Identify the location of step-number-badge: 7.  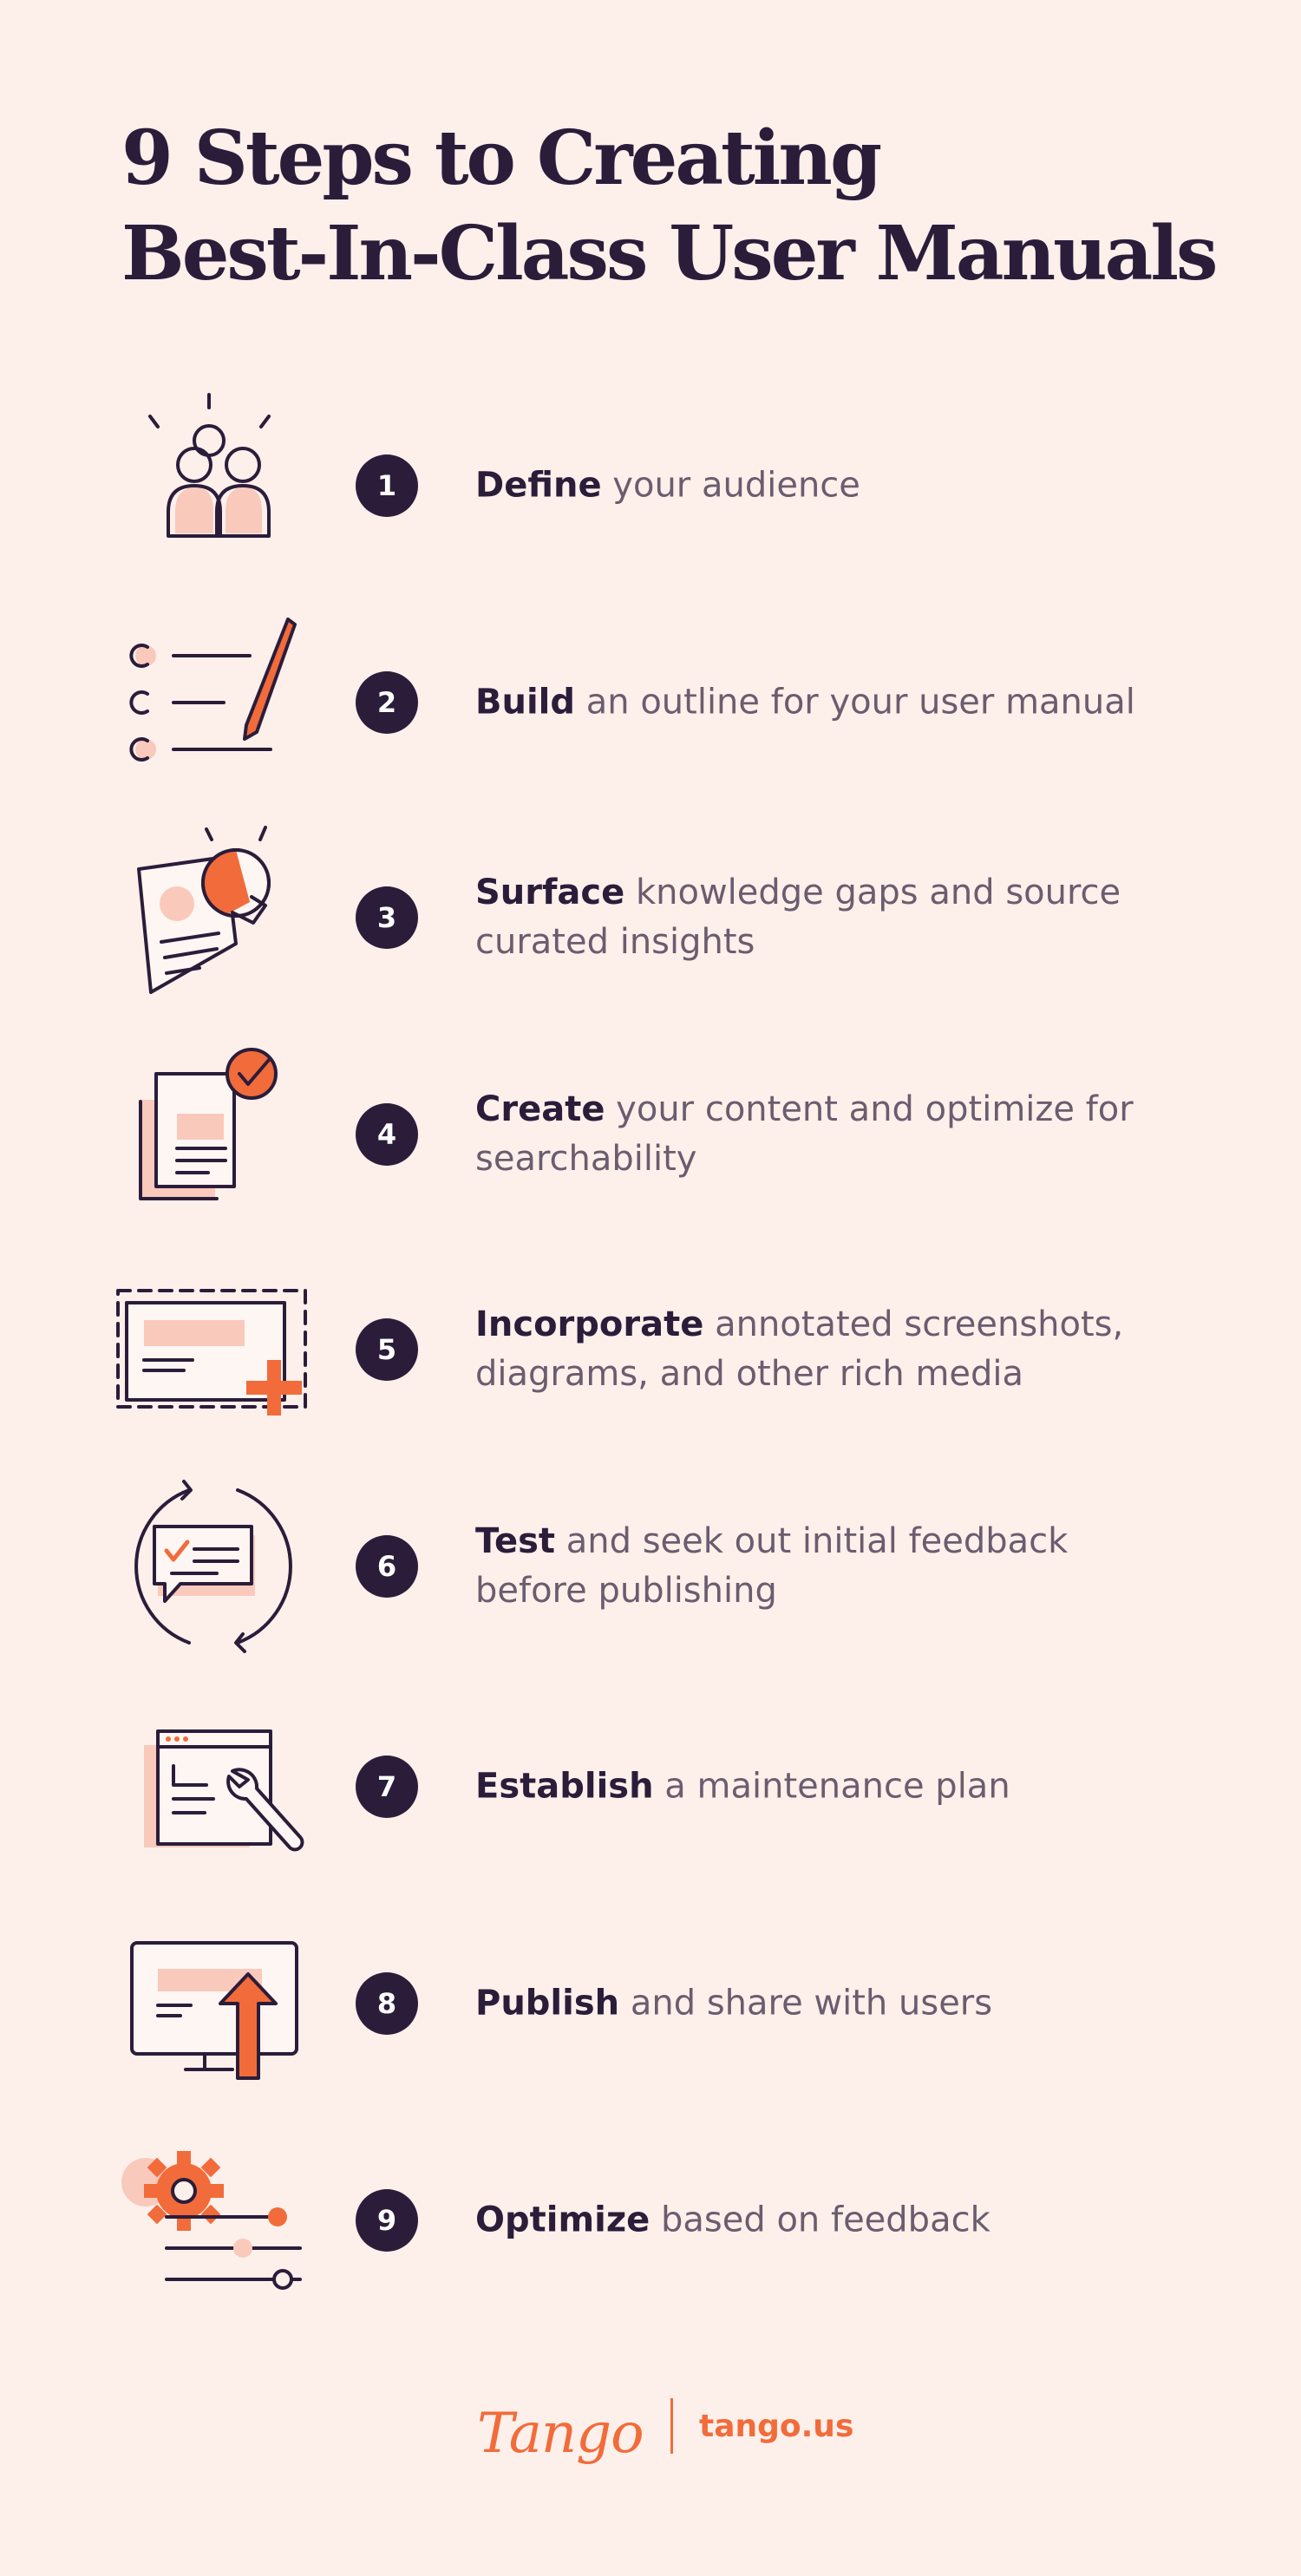
(387, 1786).